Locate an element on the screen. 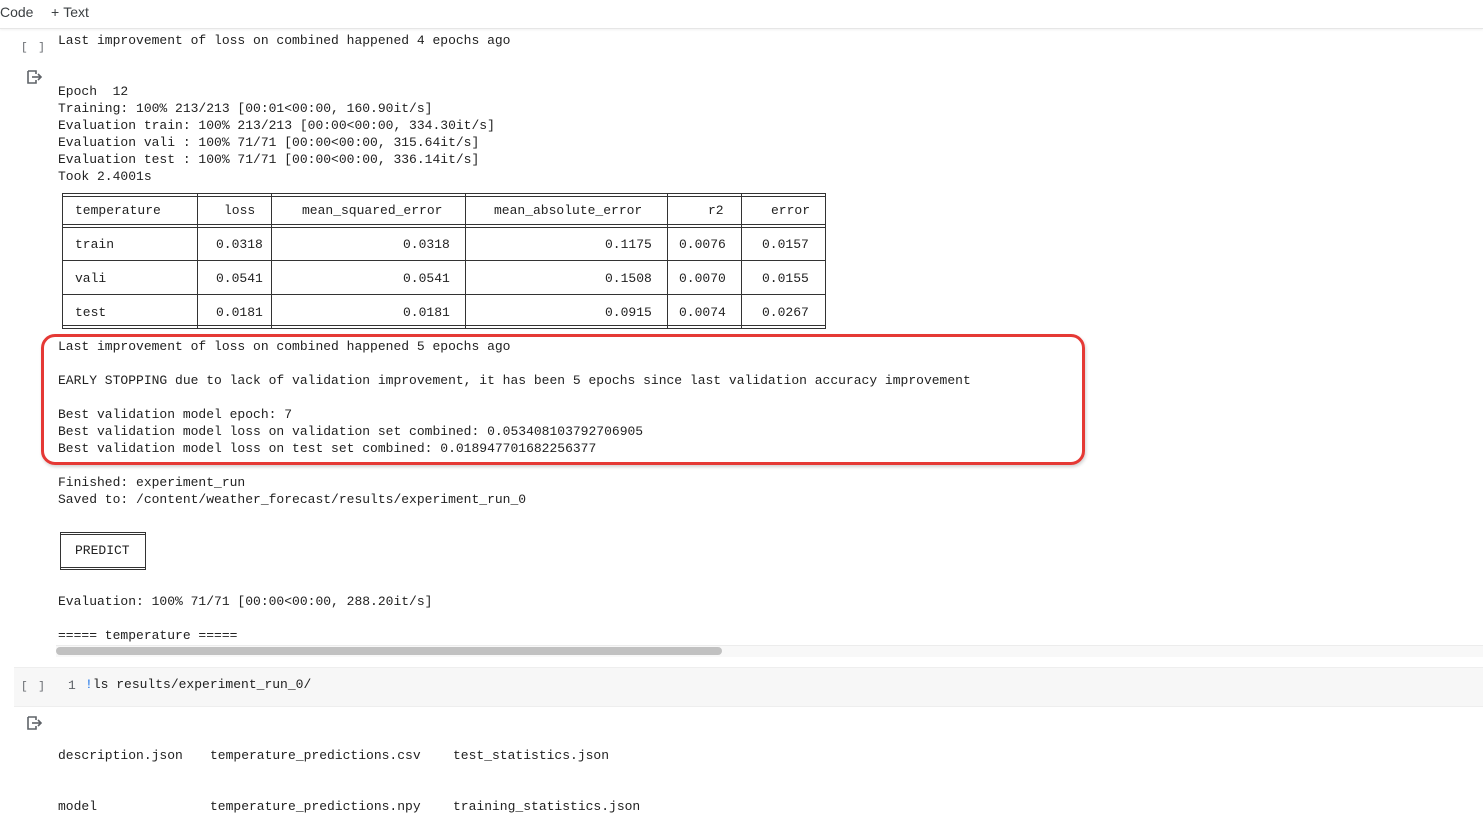 The height and width of the screenshot is (832, 1483). ls-output-column-1: description.json model is located at coordinates (120, 772).